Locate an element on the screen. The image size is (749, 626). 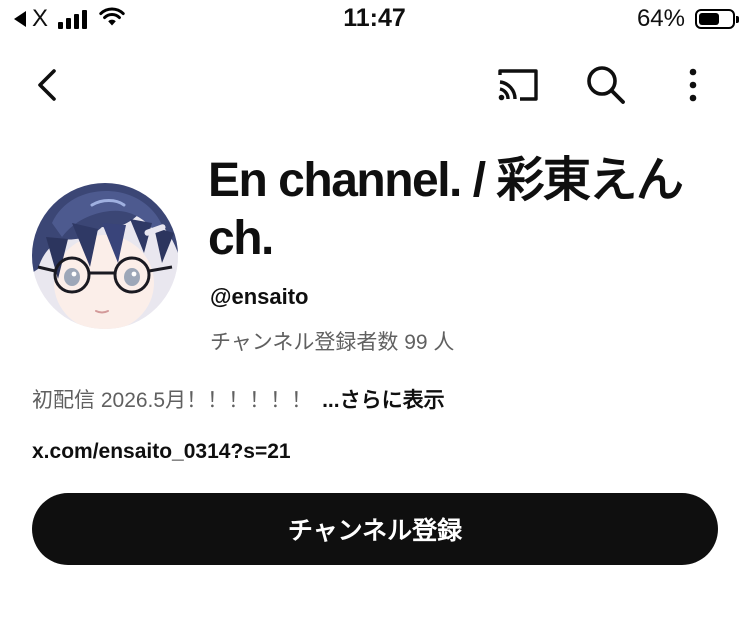
battery-fill is located at coordinates (709, 19).